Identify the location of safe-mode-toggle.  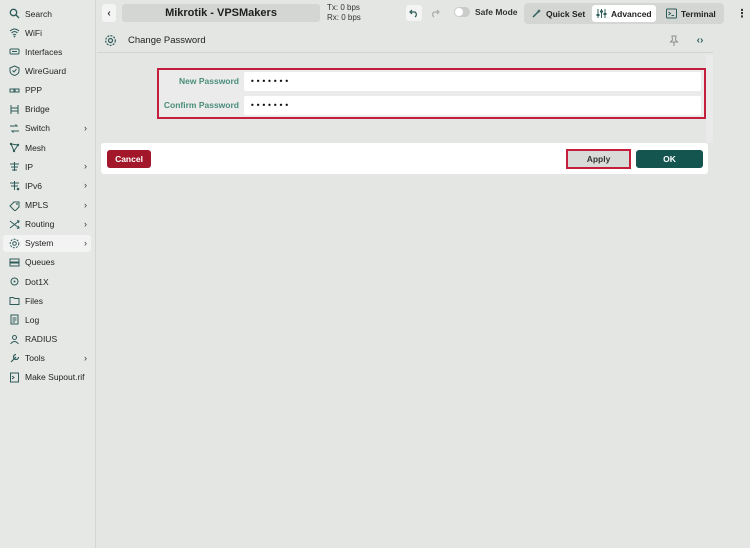
(462, 12).